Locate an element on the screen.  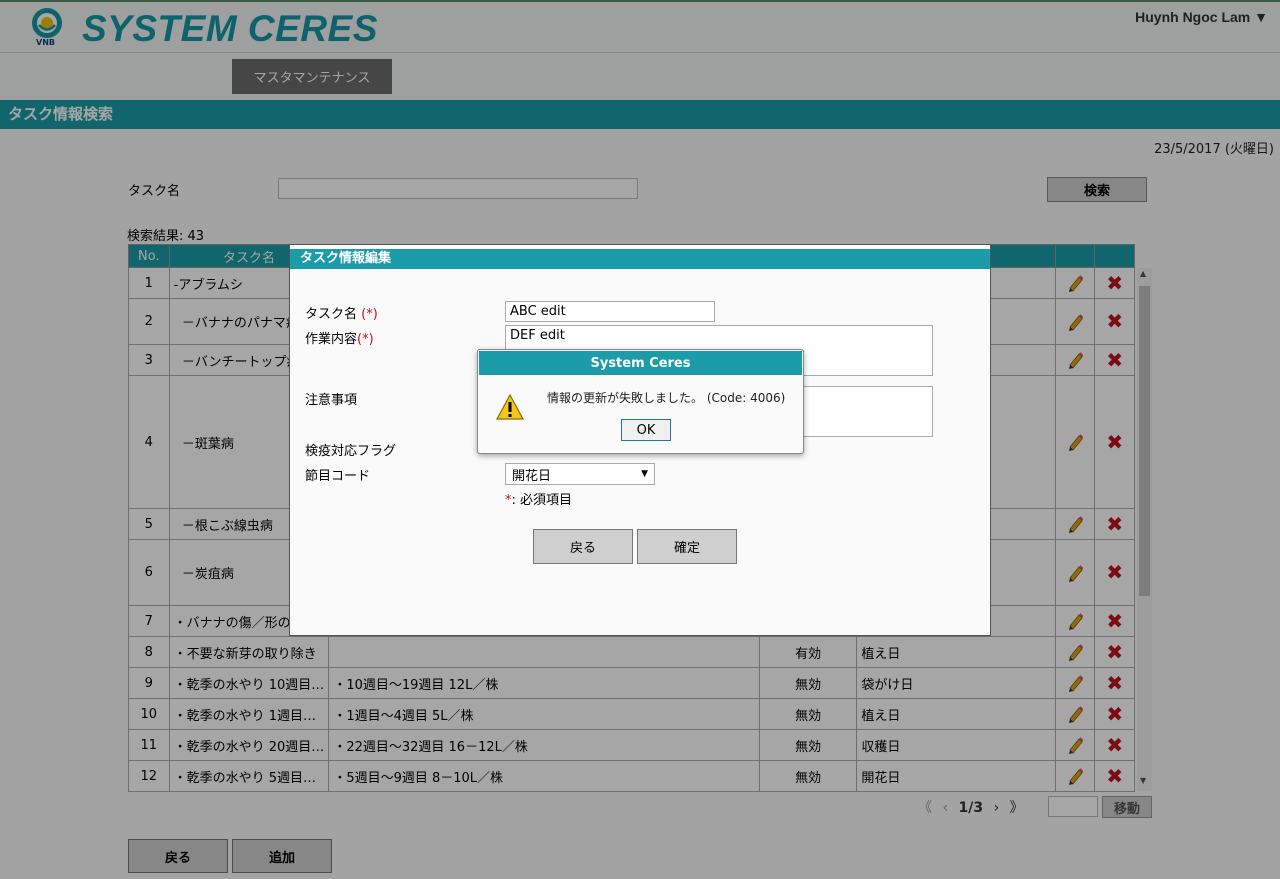
alert-message: 情報の更新が失敗しました。 (Code: 4006) is located at coordinates (666, 398).